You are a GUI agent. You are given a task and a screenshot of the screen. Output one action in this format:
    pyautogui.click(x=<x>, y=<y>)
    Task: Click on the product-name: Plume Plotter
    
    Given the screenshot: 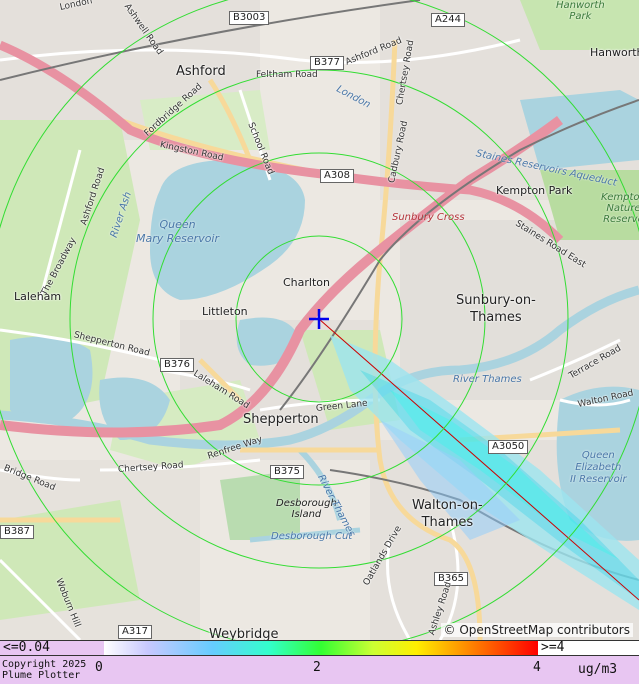 What is the action you would take?
    pyautogui.click(x=41, y=675)
    